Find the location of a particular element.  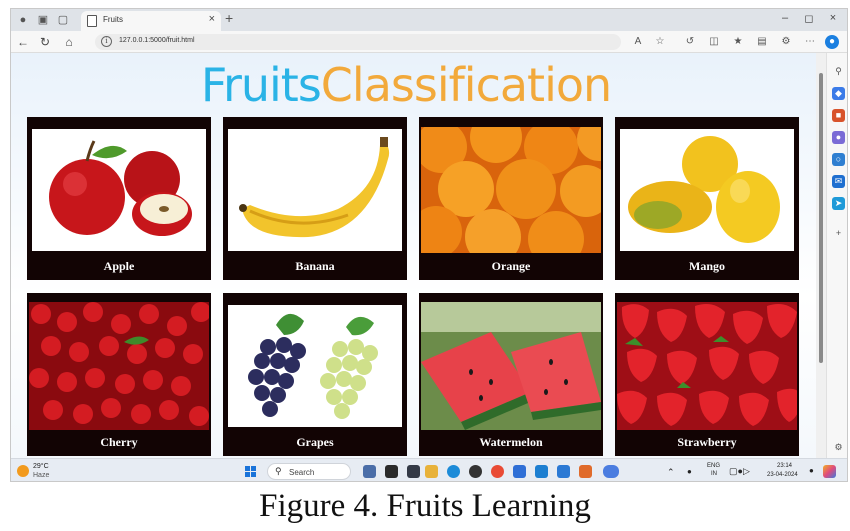

cherry-image is located at coordinates (119, 366).